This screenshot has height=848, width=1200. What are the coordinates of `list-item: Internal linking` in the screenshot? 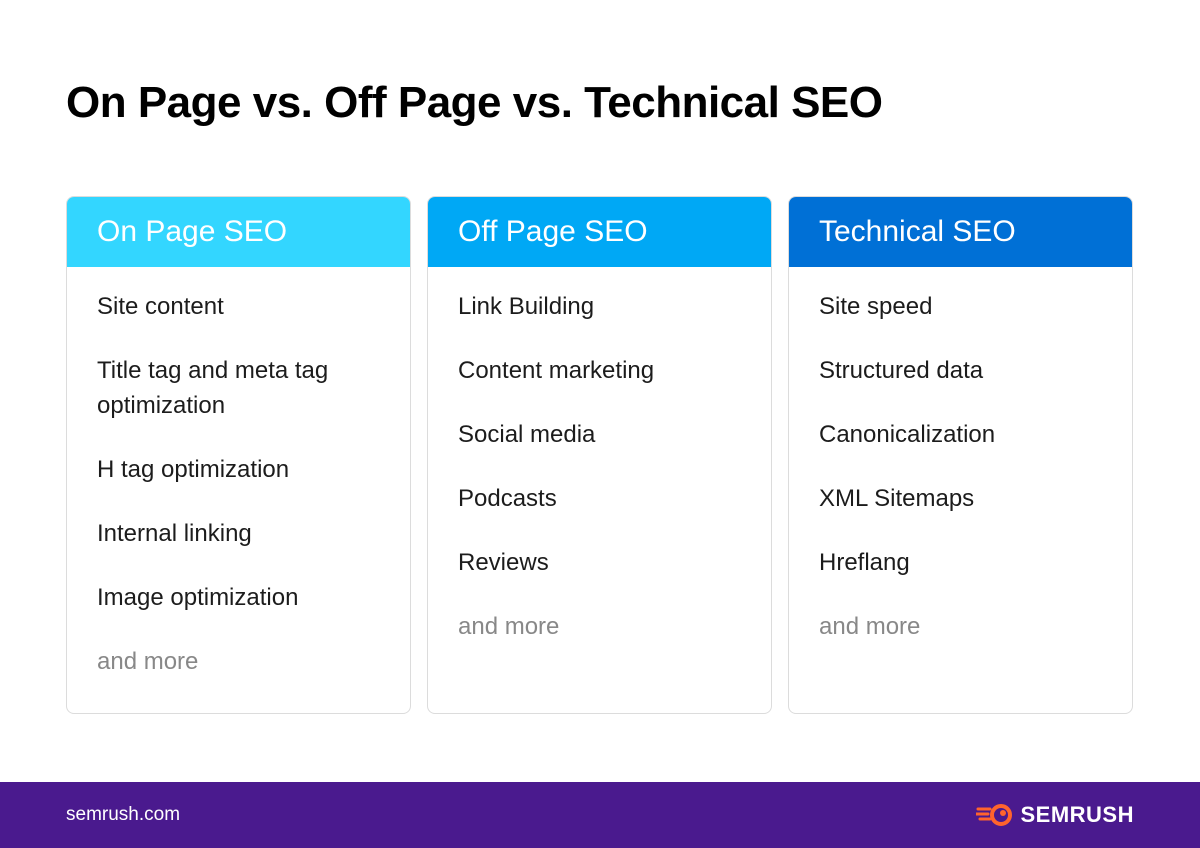 It's located at (174, 533).